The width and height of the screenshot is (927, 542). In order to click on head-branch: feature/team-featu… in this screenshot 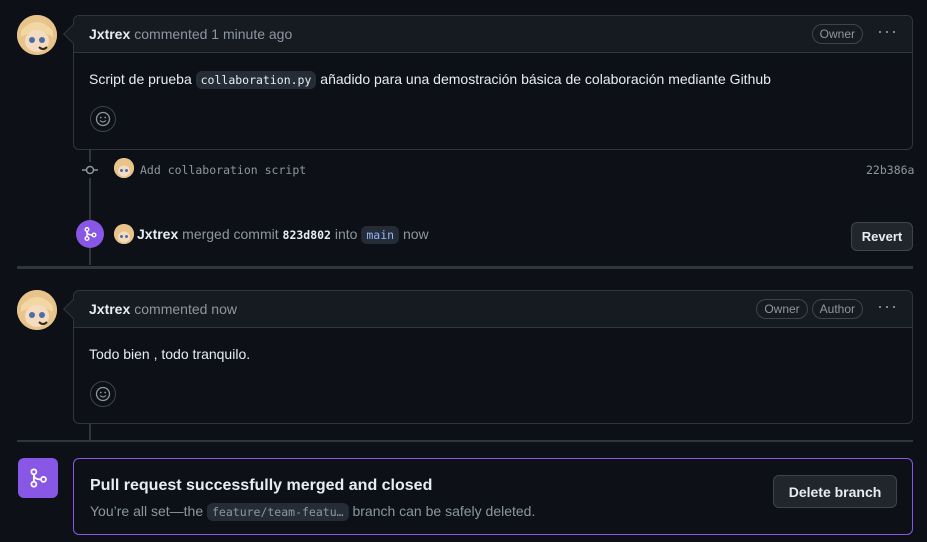, I will do `click(278, 512)`.